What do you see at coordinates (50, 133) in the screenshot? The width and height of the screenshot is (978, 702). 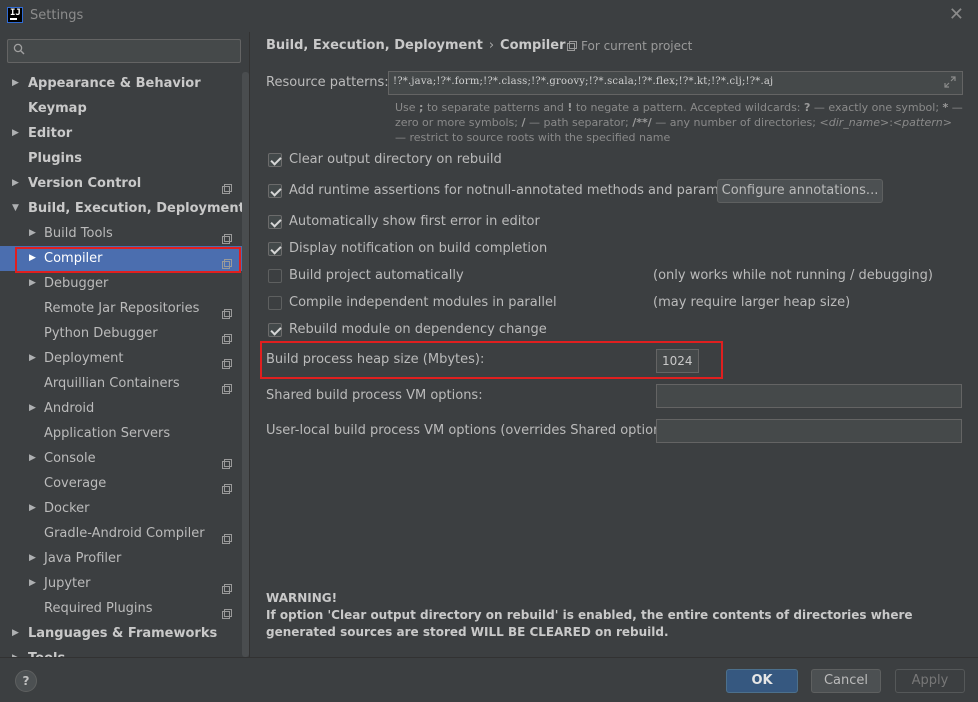 I see `sidebar-item-label: Editor` at bounding box center [50, 133].